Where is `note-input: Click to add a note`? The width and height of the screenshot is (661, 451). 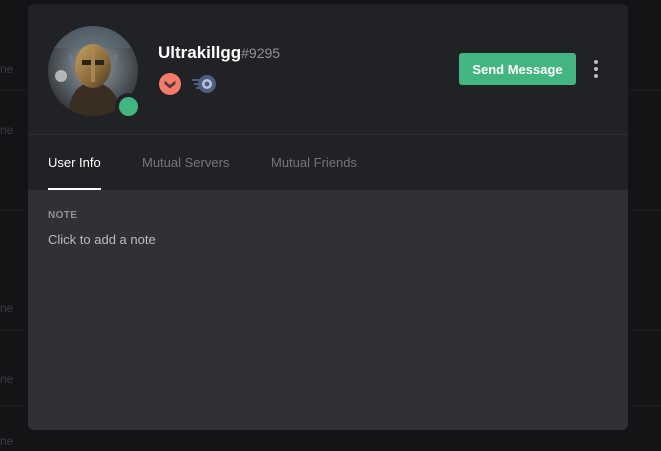
note-input: Click to add a note is located at coordinates (328, 242).